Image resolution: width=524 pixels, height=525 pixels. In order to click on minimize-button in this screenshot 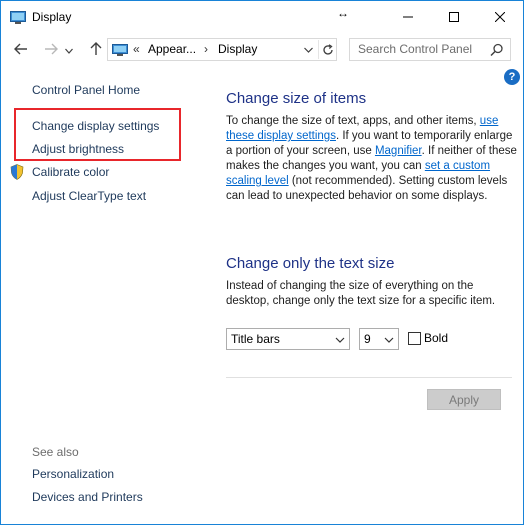, I will do `click(408, 17)`.